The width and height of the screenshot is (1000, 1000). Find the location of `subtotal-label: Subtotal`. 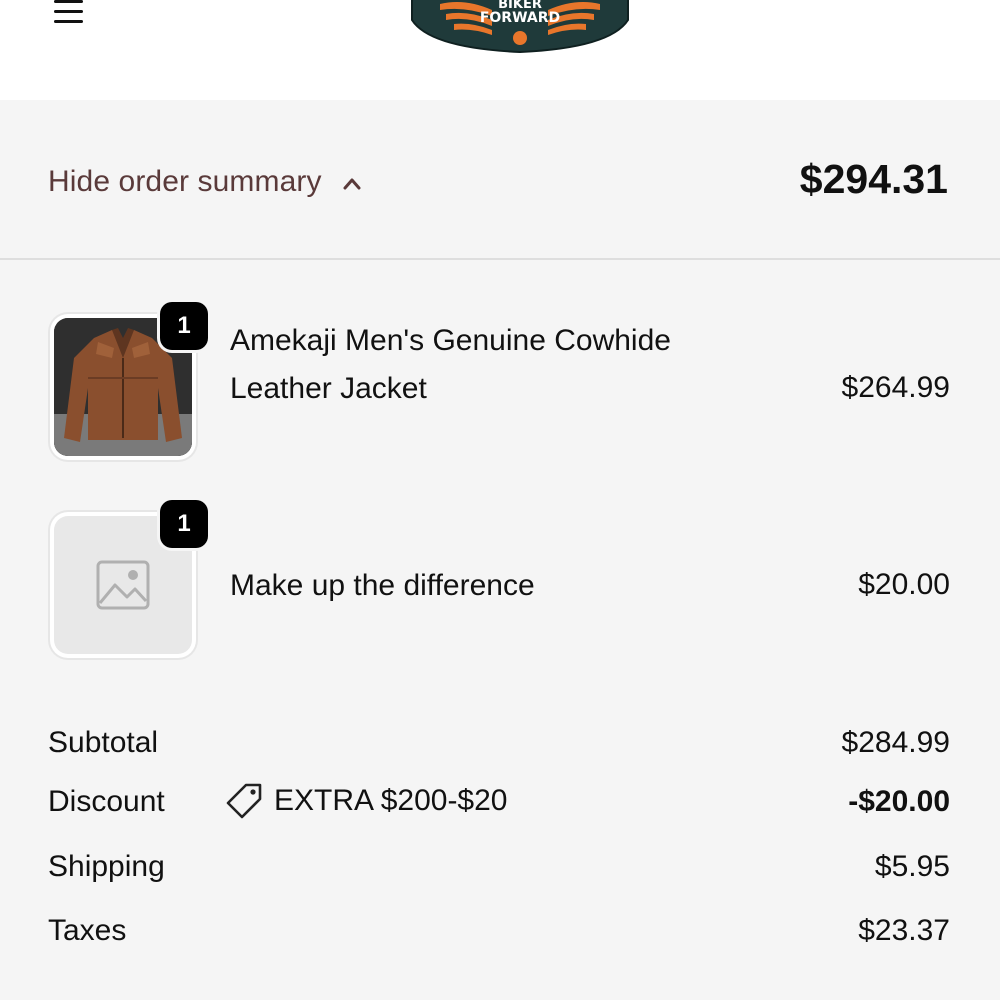

subtotal-label: Subtotal is located at coordinates (103, 742).